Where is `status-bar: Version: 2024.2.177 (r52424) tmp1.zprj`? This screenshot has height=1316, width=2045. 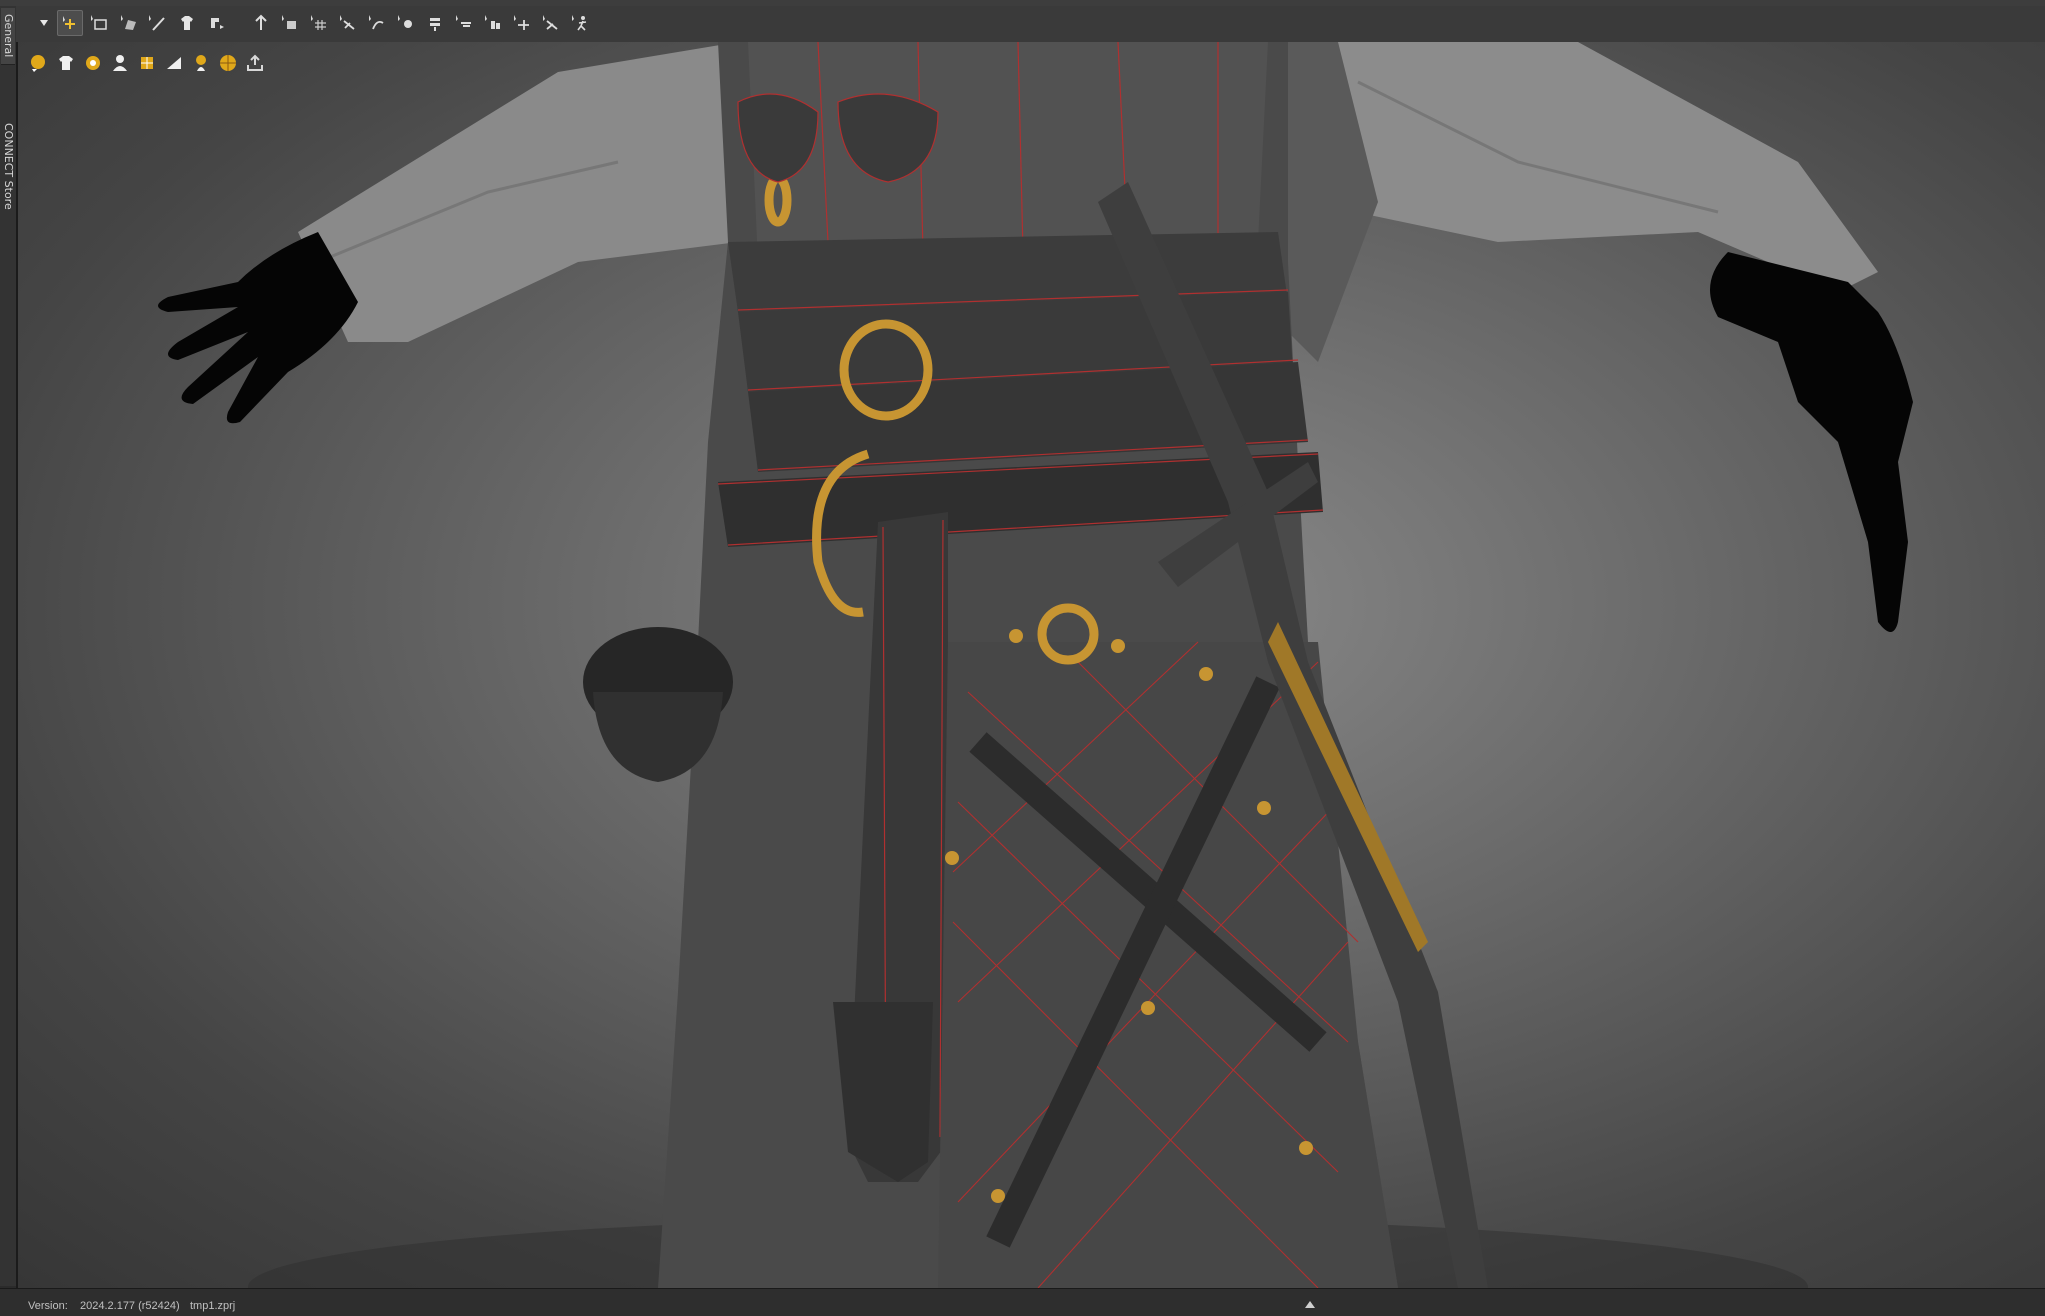 status-bar: Version: 2024.2.177 (r52424) tmp1.zprj is located at coordinates (1022, 1302).